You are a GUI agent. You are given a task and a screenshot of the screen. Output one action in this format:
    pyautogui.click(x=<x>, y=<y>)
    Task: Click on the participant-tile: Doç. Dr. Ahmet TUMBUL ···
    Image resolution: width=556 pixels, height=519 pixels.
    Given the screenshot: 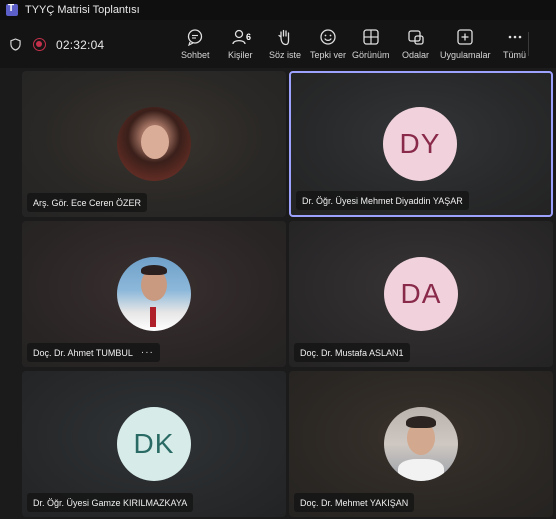 What is the action you would take?
    pyautogui.click(x=154, y=294)
    